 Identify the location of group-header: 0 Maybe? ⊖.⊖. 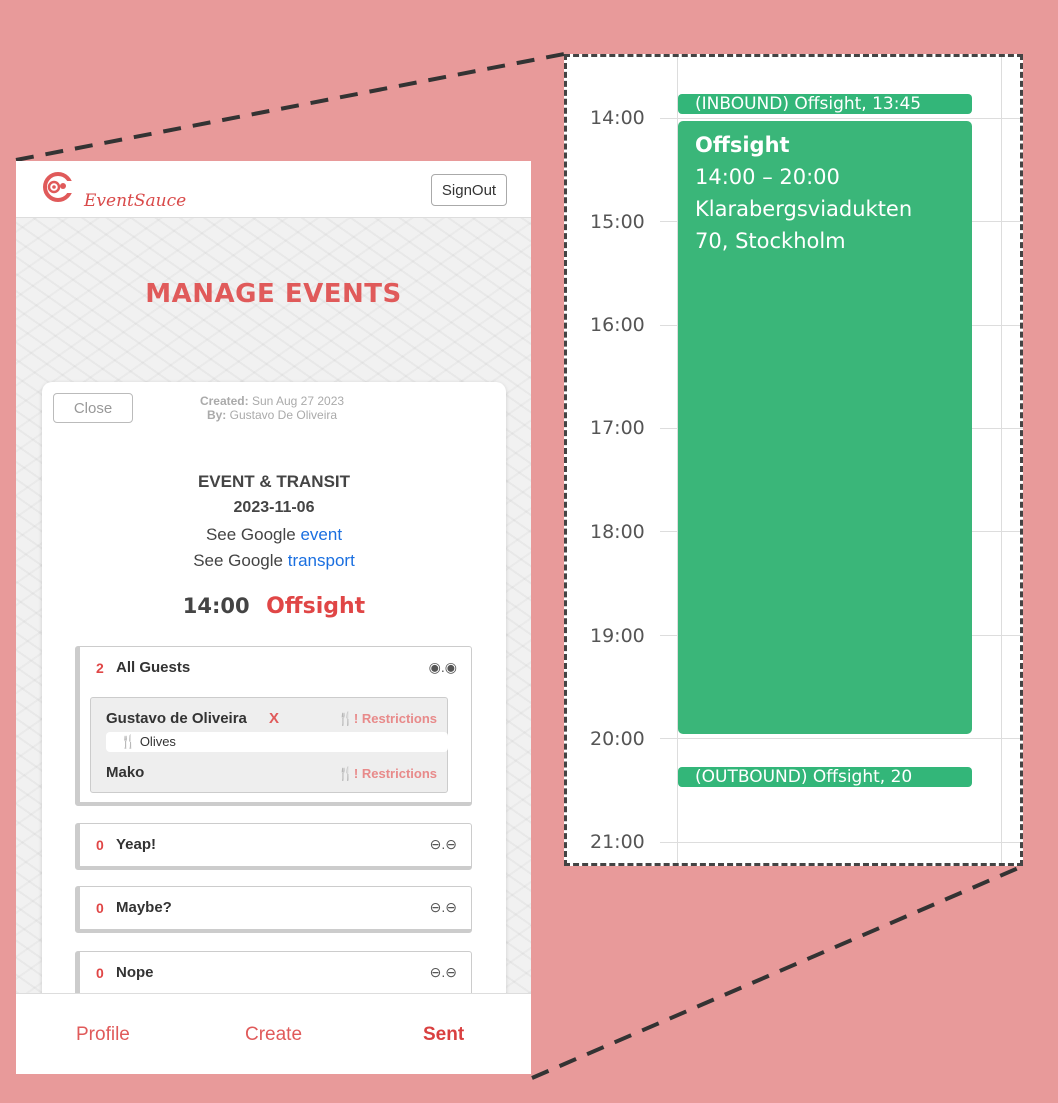
(275, 908).